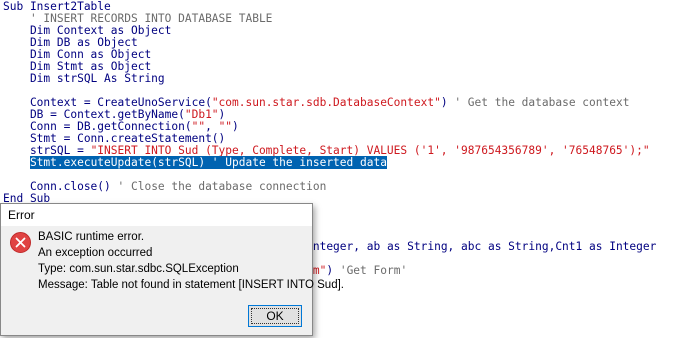 This screenshot has height=338, width=690. I want to click on error-message-line: An exception occurred, so click(95, 253).